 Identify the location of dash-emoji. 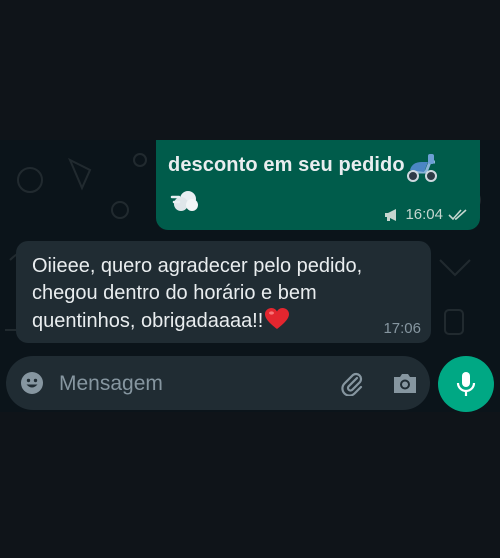
(184, 201).